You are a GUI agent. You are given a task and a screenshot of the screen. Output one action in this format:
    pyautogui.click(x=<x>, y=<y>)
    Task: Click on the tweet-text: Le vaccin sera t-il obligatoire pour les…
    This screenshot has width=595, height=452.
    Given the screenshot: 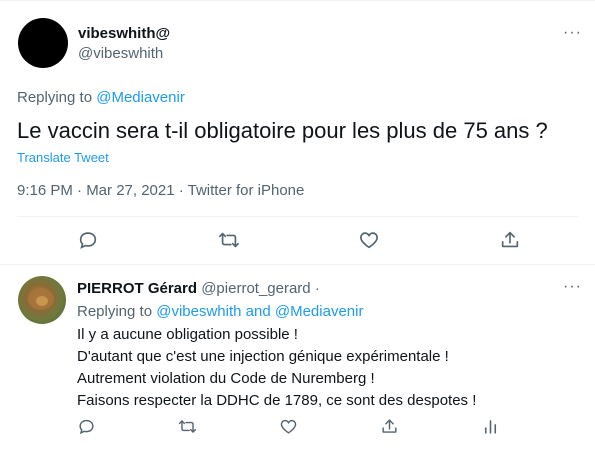 What is the action you would take?
    pyautogui.click(x=282, y=130)
    